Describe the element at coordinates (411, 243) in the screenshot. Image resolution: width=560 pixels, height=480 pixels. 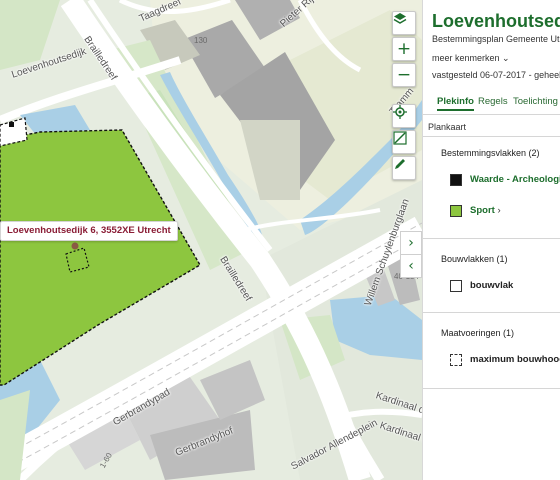
I see `expand-panel-button: ›` at that location.